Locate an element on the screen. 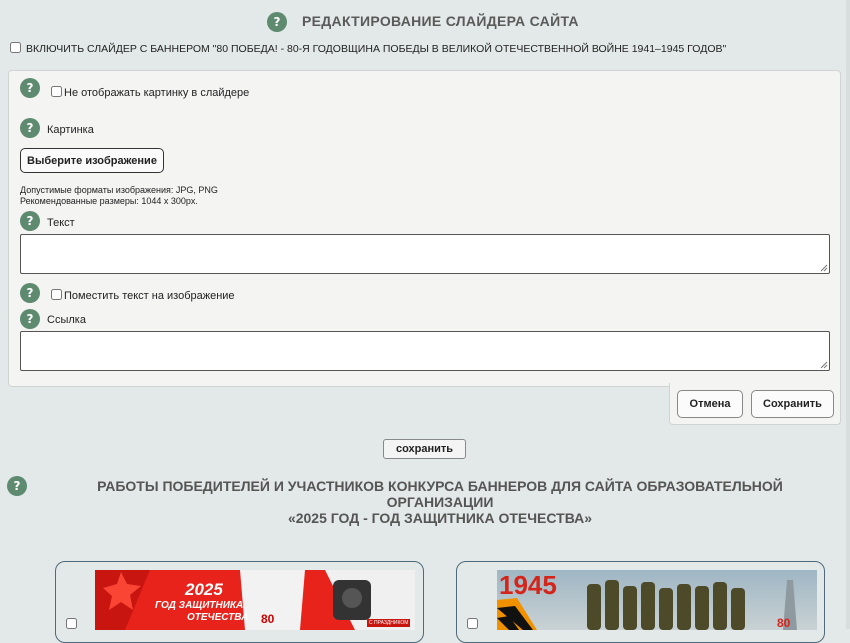  link-label: Ссылка is located at coordinates (66, 320).